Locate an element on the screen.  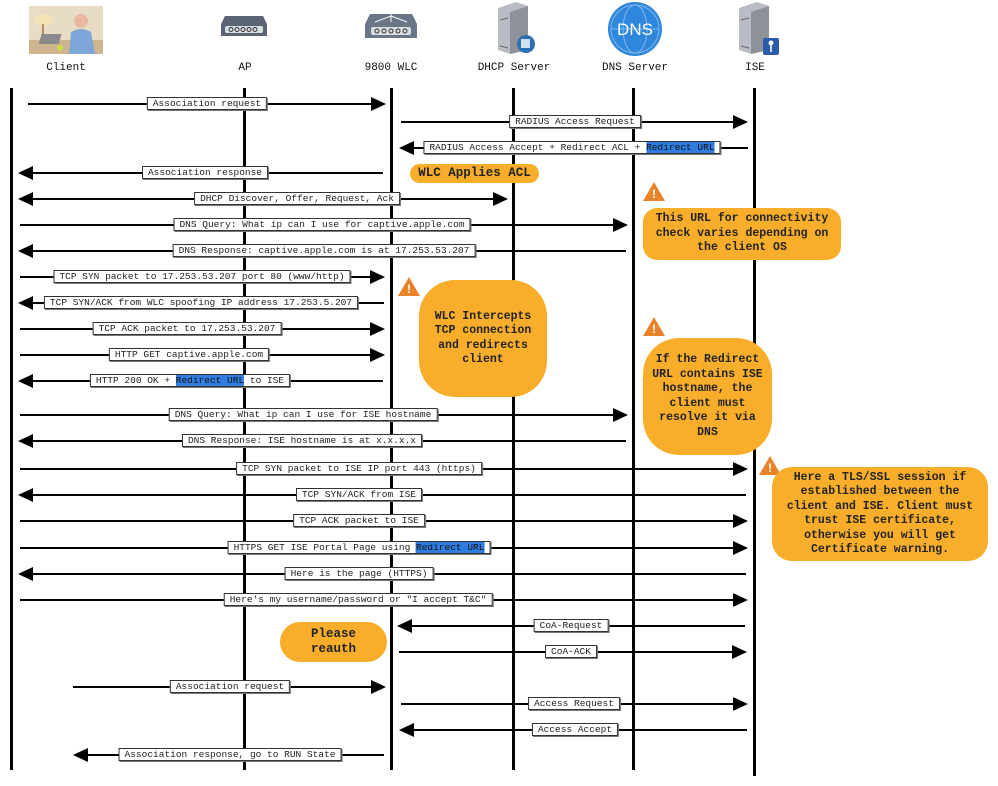
client-photo is located at coordinates (66, 30).